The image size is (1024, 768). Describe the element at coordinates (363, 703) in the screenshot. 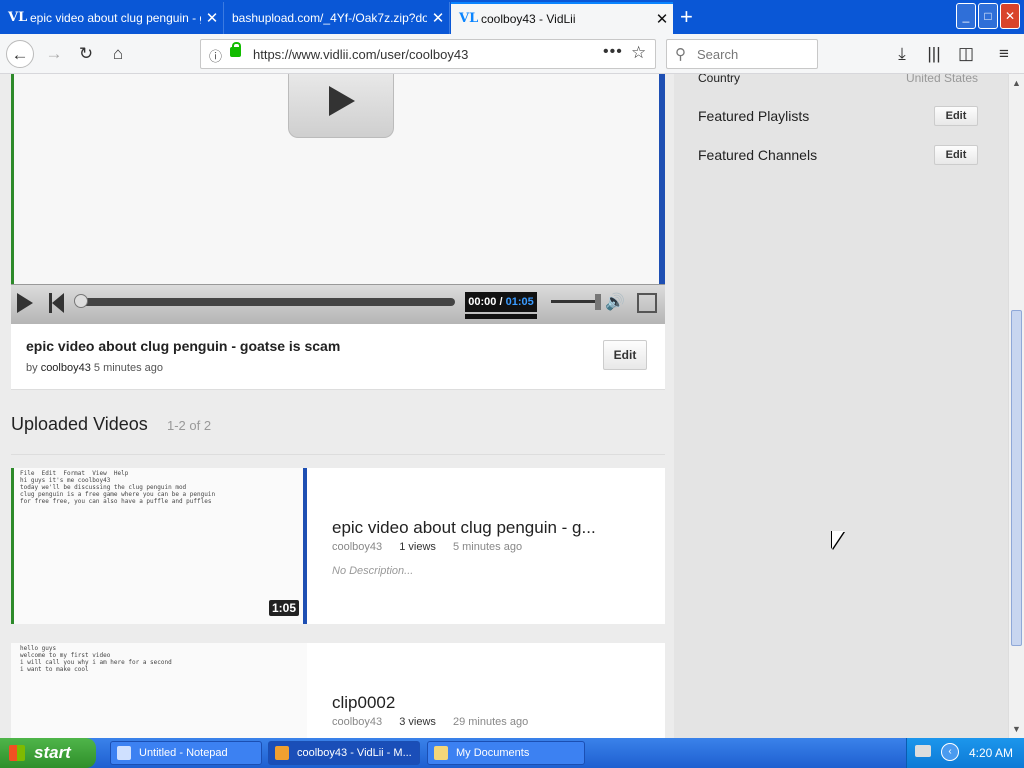

I see `video-title-link: clip0002` at that location.